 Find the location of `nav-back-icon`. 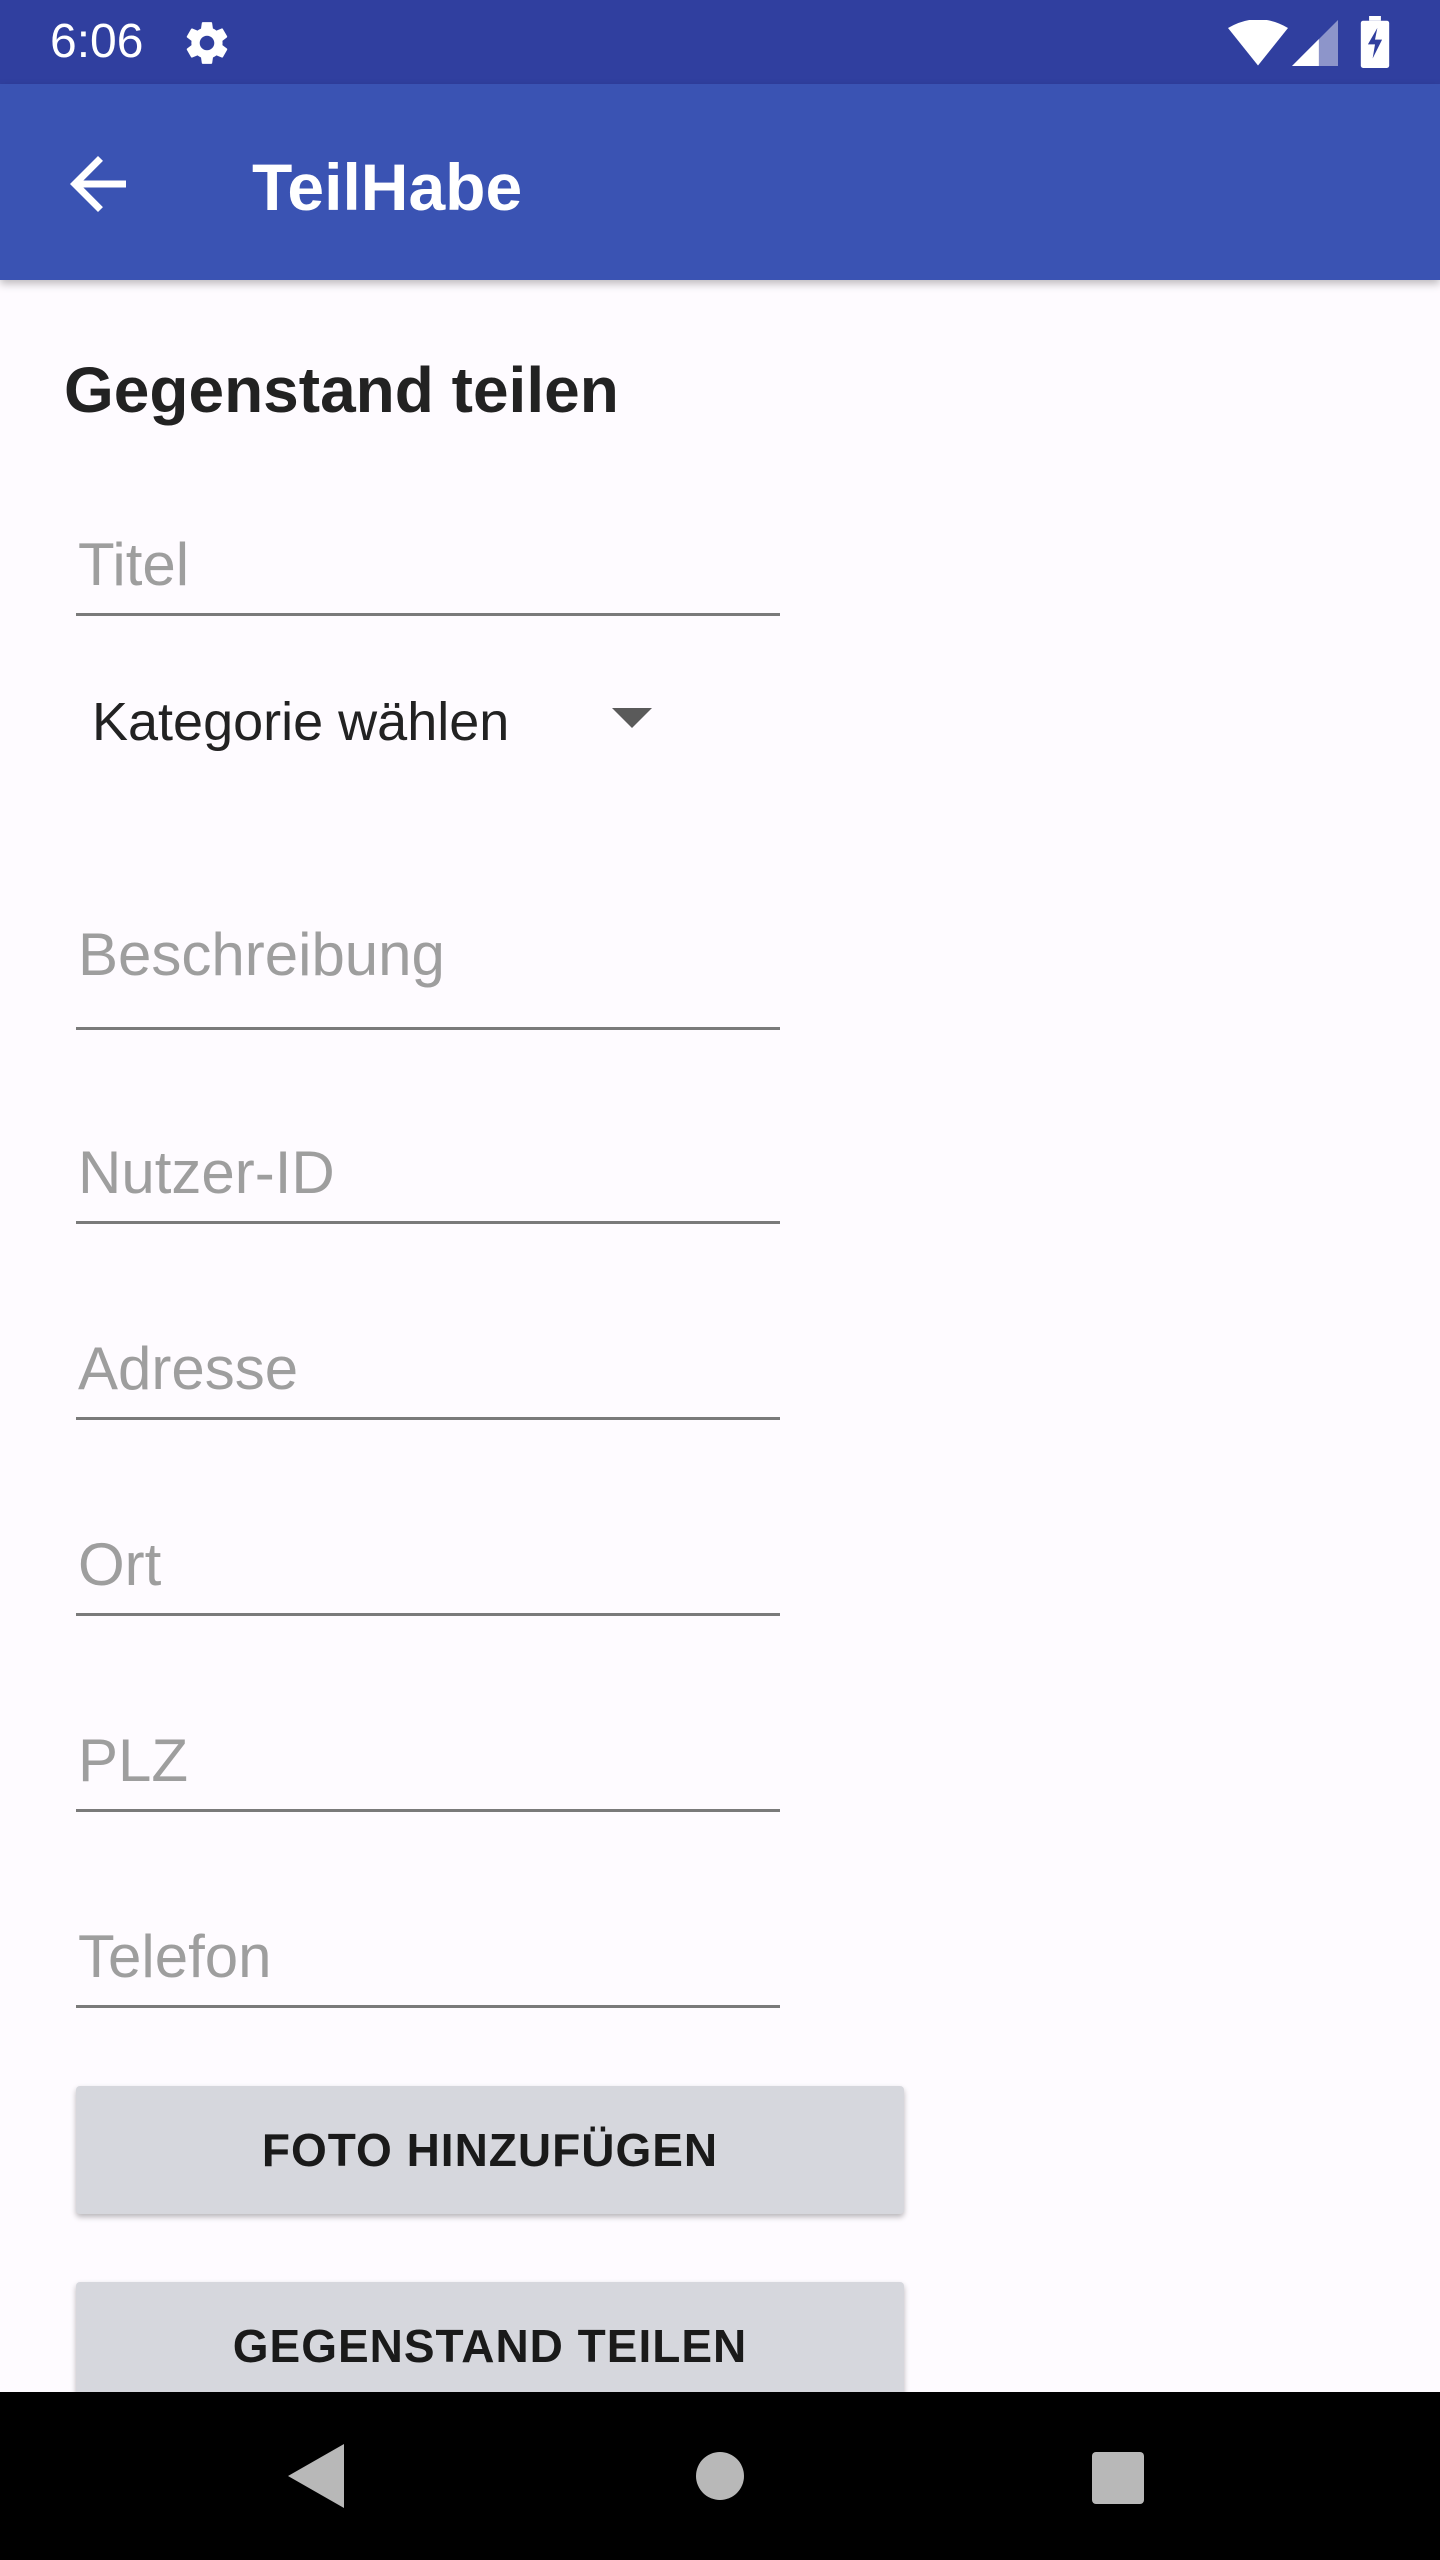

nav-back-icon is located at coordinates (316, 2476).